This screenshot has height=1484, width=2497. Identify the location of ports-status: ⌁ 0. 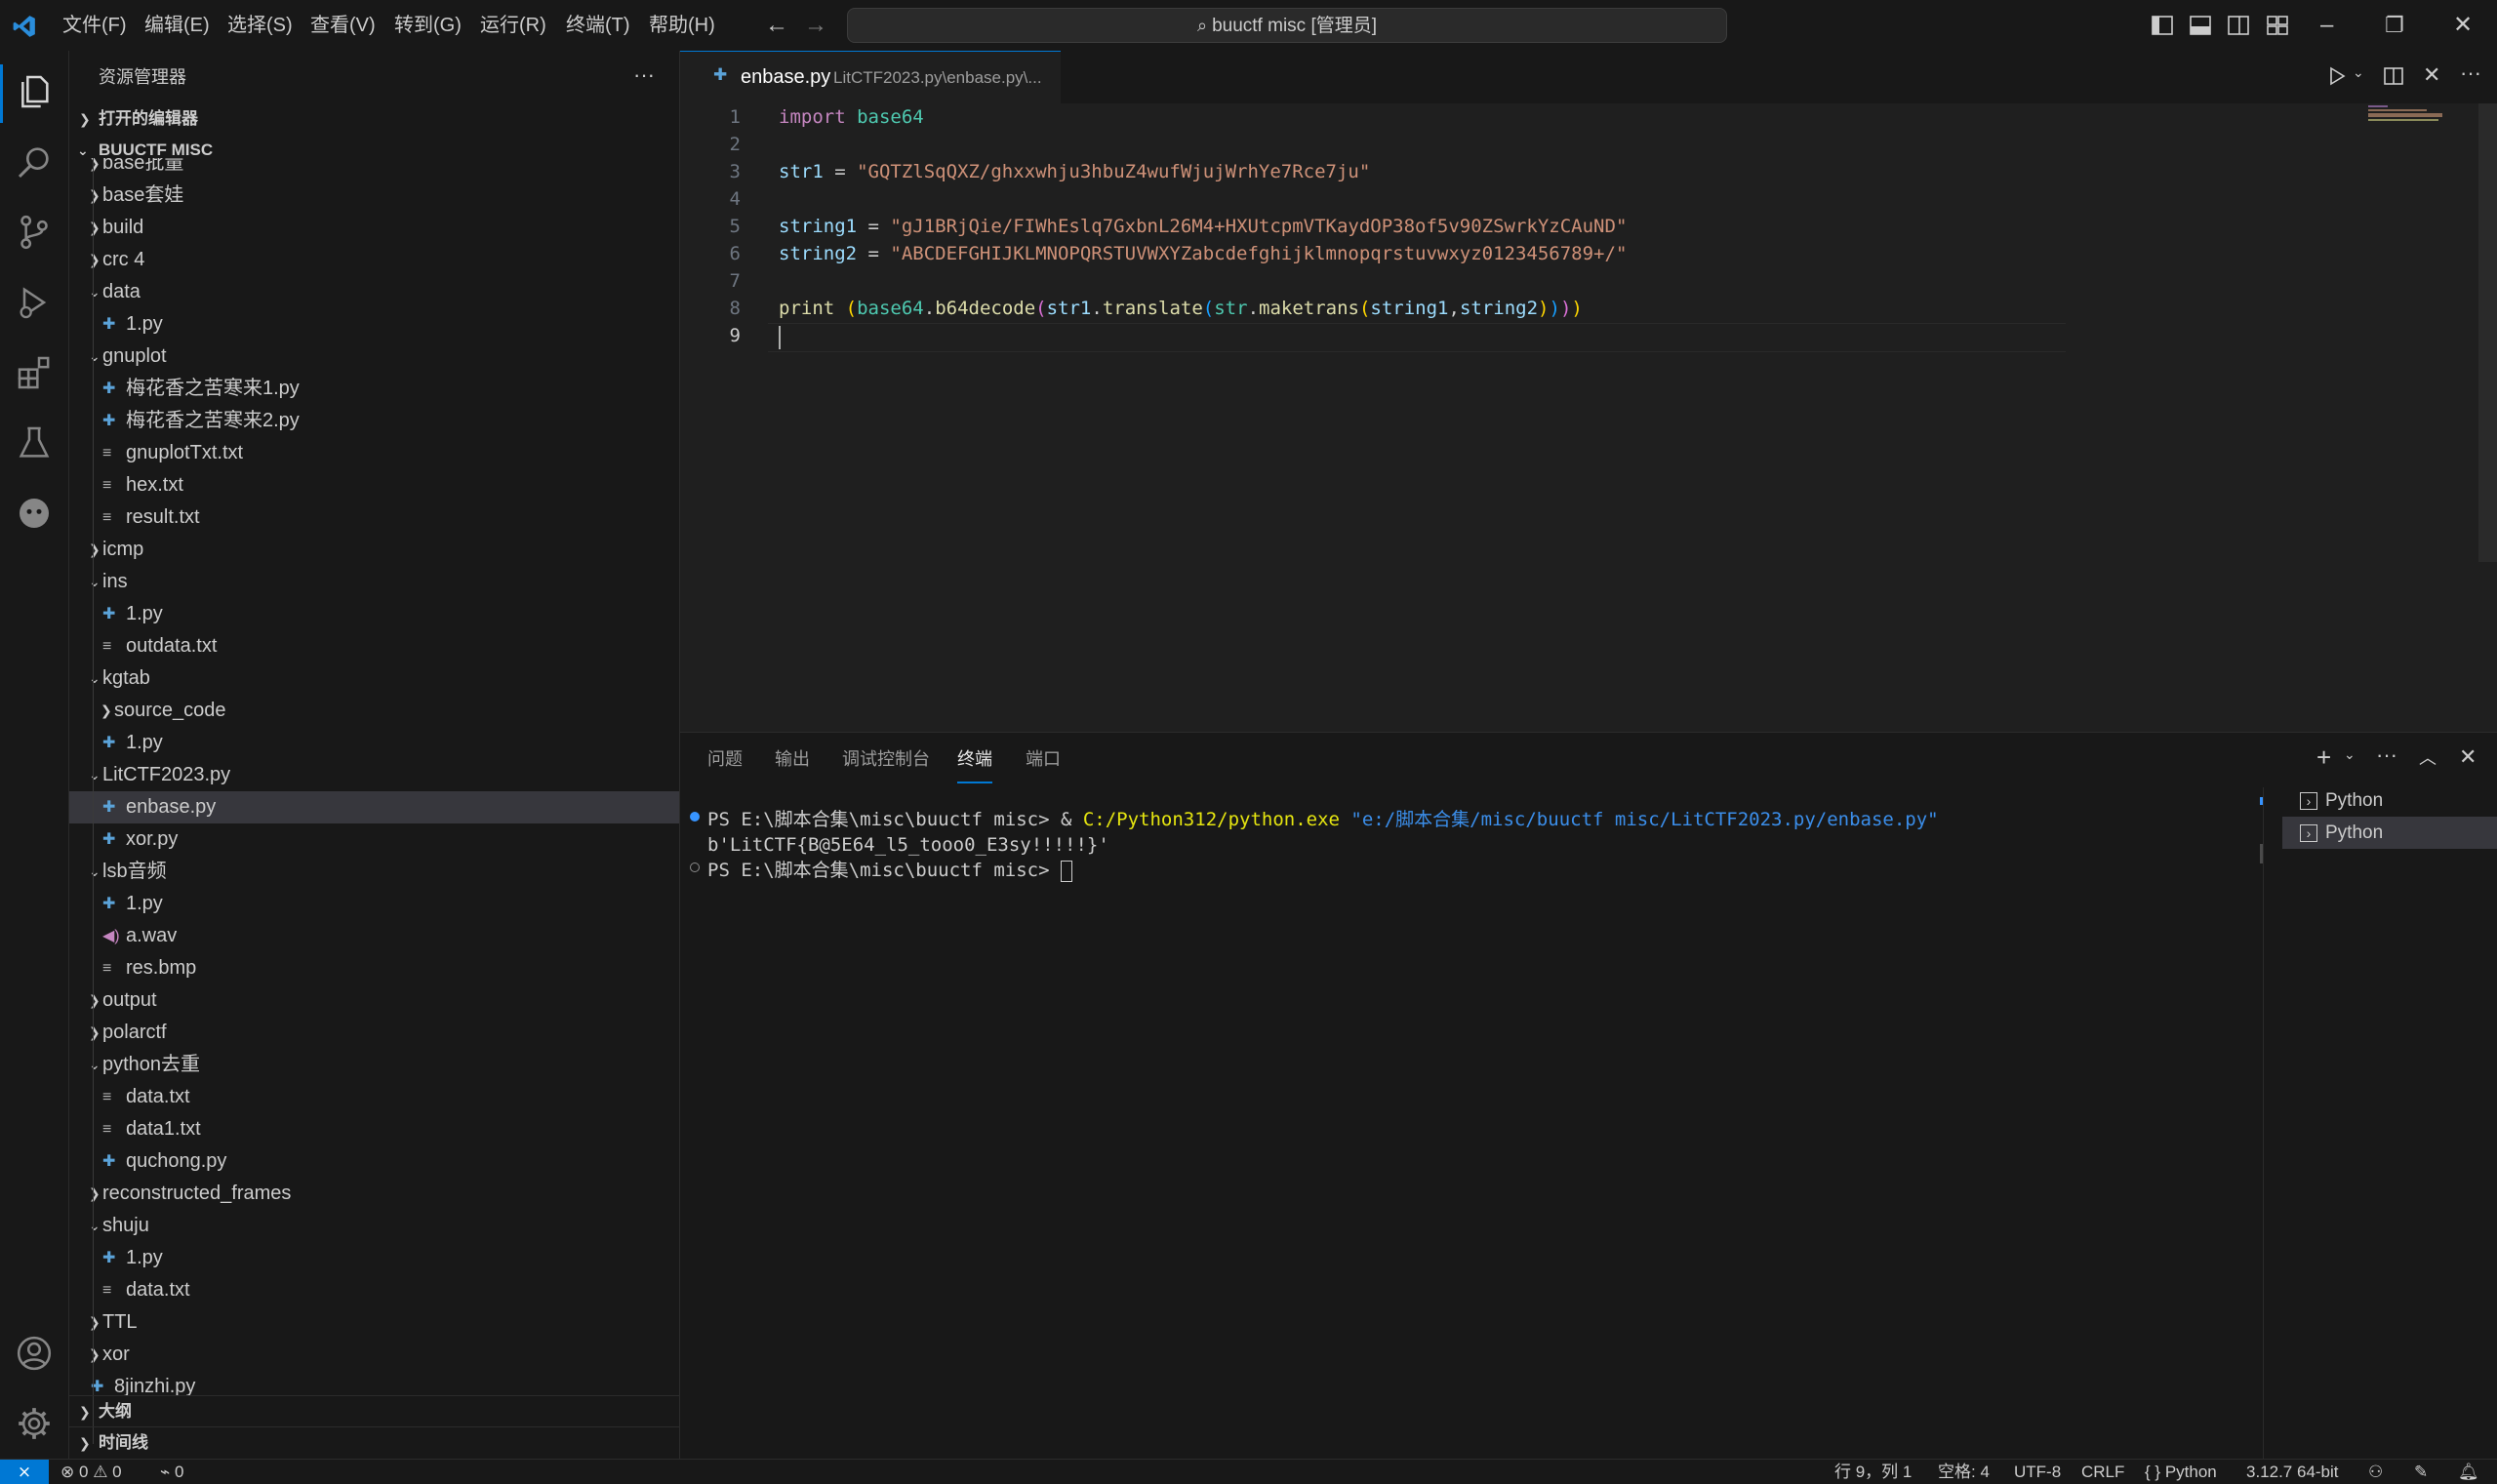
(172, 1472).